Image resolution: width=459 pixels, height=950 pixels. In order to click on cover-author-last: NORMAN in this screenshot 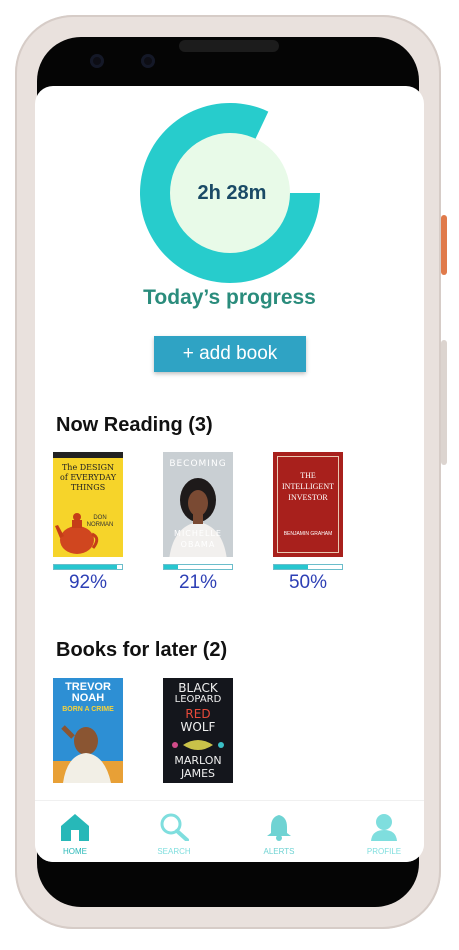, I will do `click(100, 525)`.